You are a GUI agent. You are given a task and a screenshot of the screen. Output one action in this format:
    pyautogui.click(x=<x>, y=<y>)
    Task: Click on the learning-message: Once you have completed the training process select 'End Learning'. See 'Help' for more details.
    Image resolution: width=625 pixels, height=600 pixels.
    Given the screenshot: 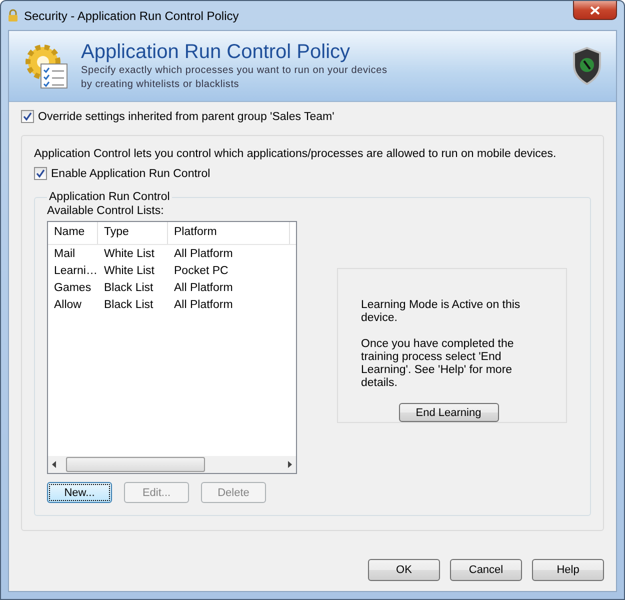 What is the action you would take?
    pyautogui.click(x=438, y=364)
    